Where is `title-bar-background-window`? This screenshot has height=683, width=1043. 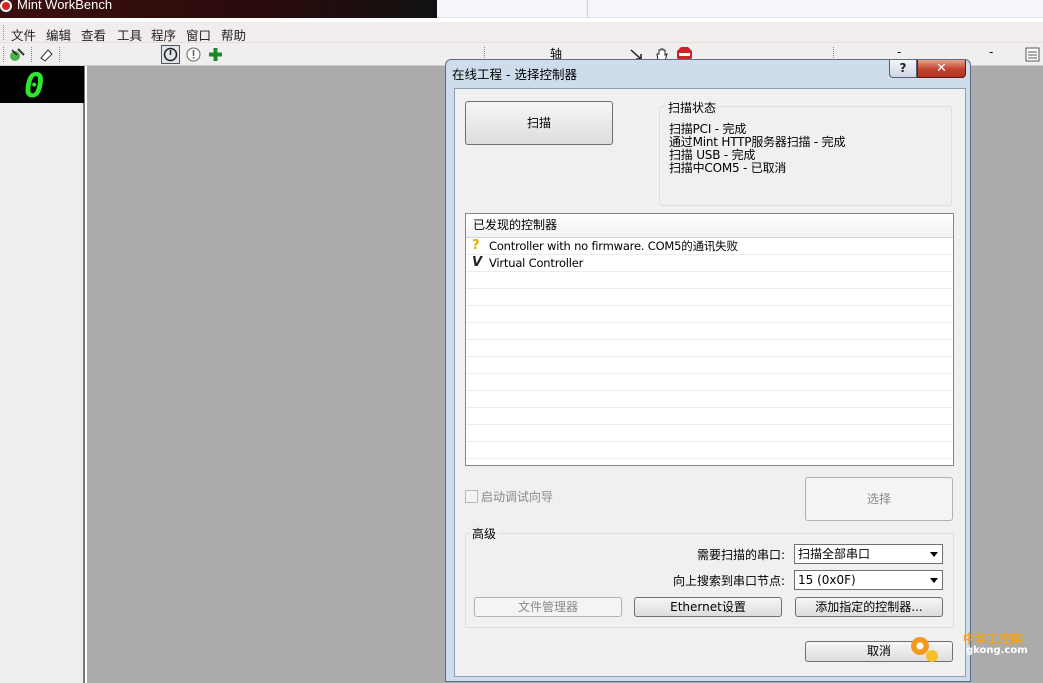 title-bar-background-window is located at coordinates (740, 9).